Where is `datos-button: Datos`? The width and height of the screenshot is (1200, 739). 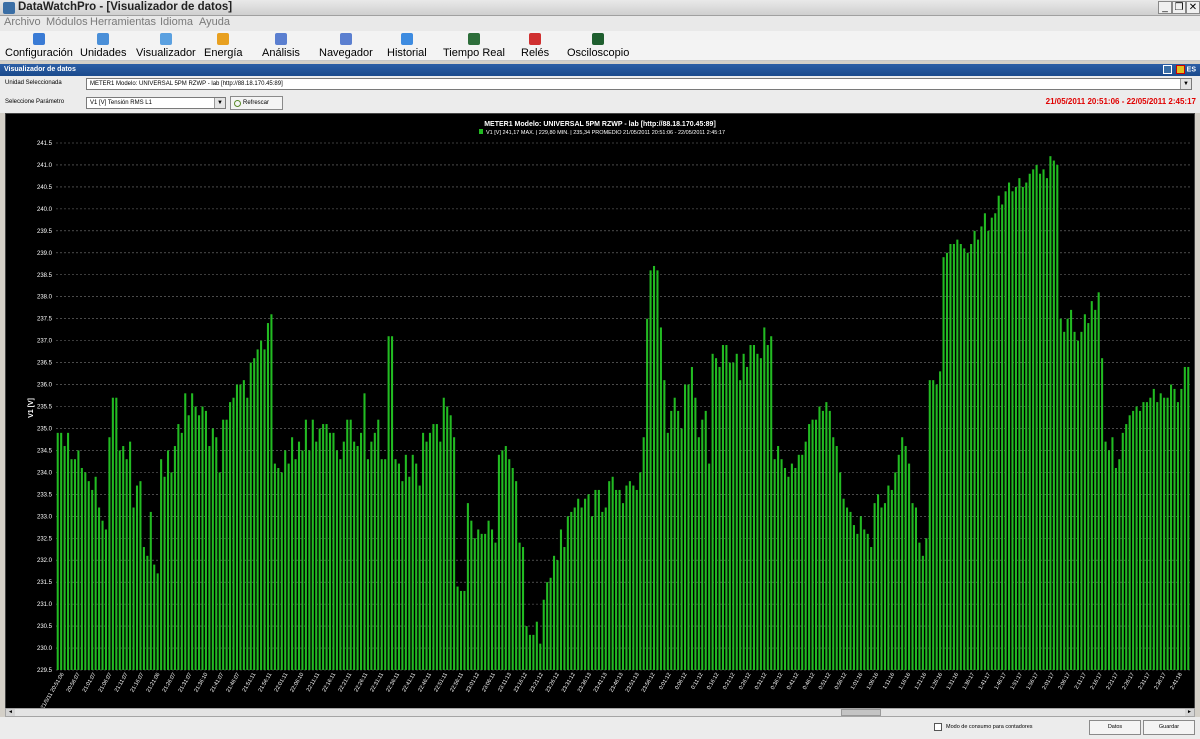
datos-button: Datos is located at coordinates (1115, 727).